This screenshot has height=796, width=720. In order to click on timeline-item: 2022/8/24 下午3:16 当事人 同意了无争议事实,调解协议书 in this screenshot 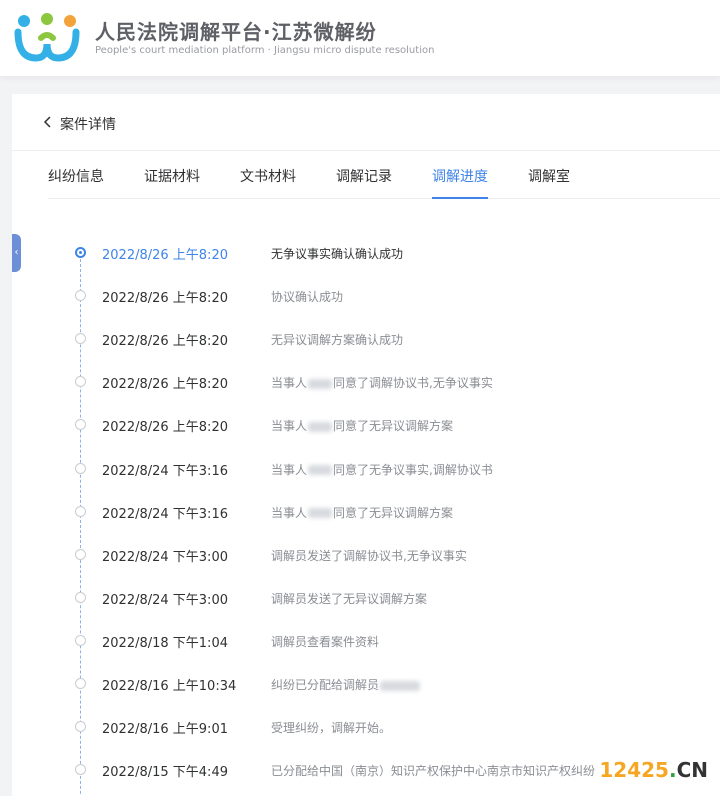, I will do `click(366, 470)`.